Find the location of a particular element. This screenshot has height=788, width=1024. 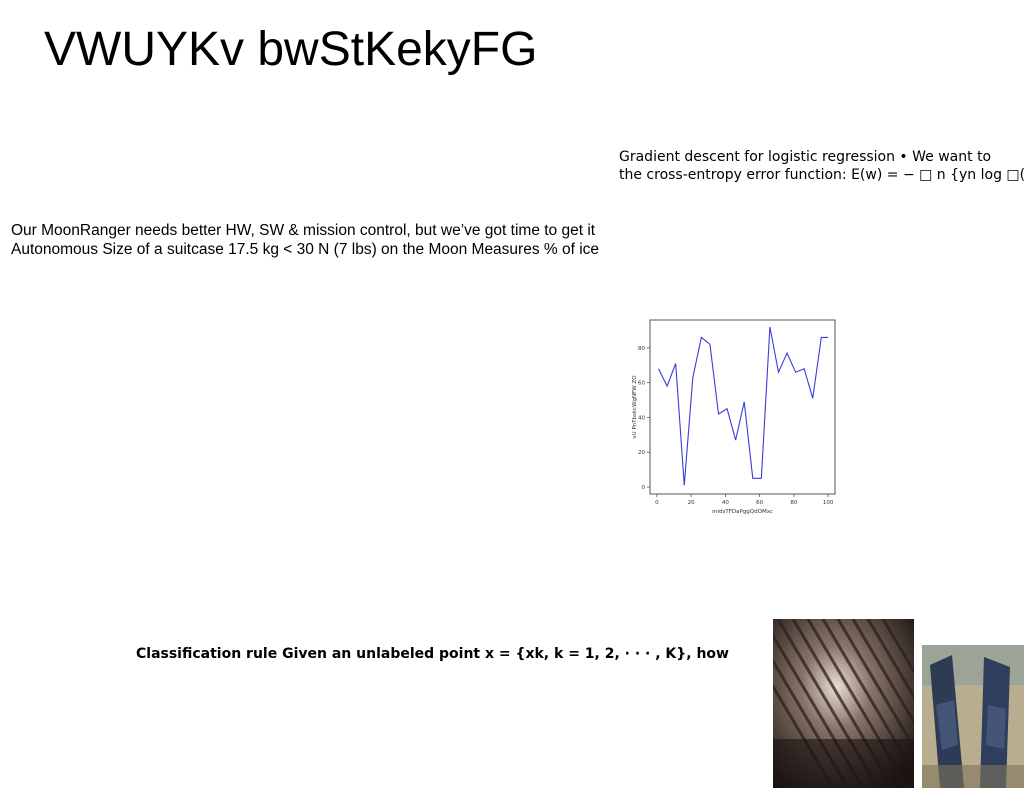

y-tick-label: 60 is located at coordinates (641, 384).